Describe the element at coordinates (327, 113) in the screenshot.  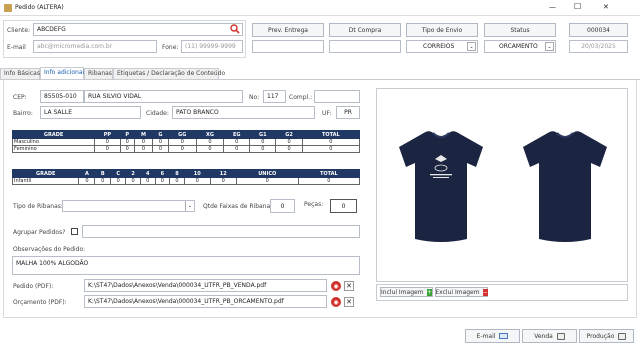
I see `uf-label: UF:` at that location.